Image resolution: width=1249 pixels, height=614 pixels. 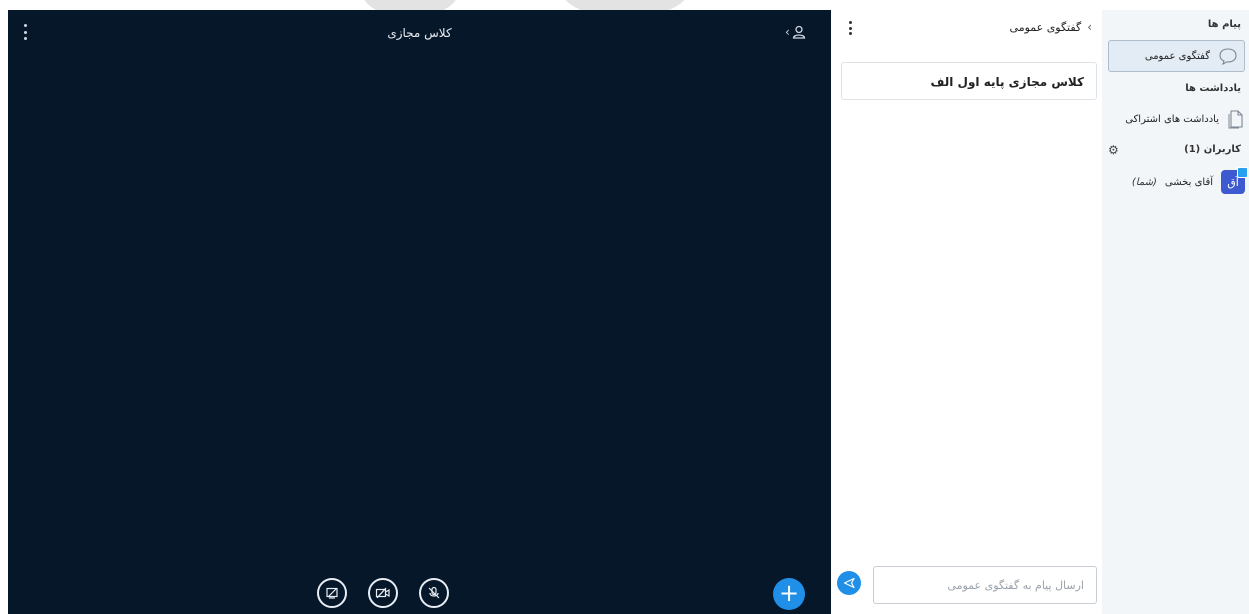 What do you see at coordinates (1228, 56) in the screenshot?
I see `chat-bubble-icon` at bounding box center [1228, 56].